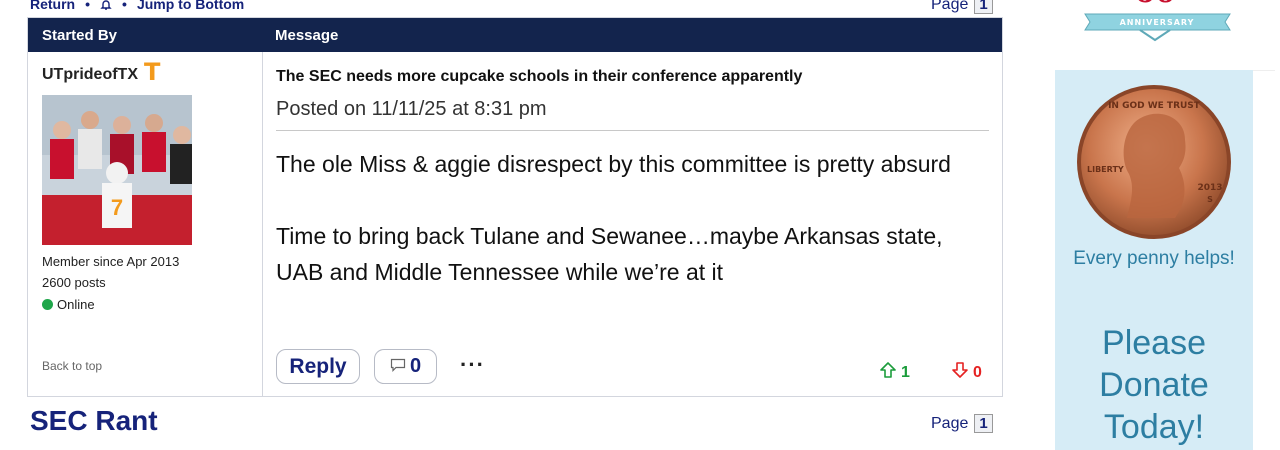 The height and width of the screenshot is (450, 1280). Describe the element at coordinates (262, 224) in the screenshot. I see `column-divider` at that location.